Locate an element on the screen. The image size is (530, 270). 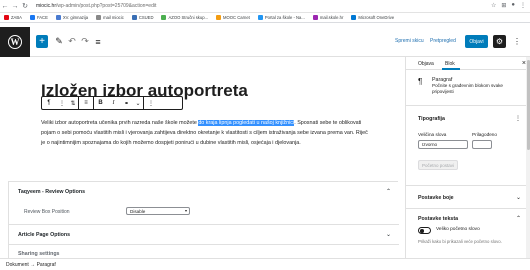
color-settings-title: Postavke boje is located at coordinates (436, 198).